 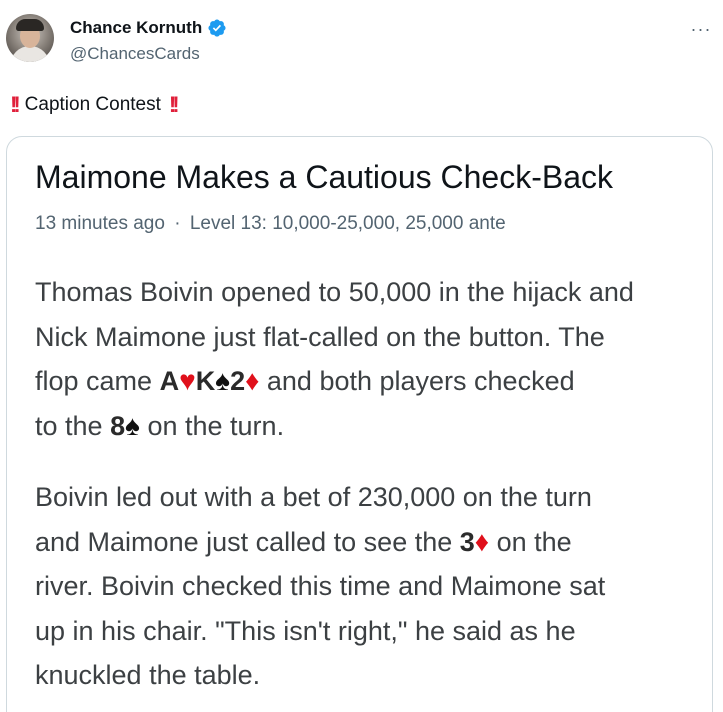 I want to click on author-name-row: Chance Kornuth, so click(x=148, y=28).